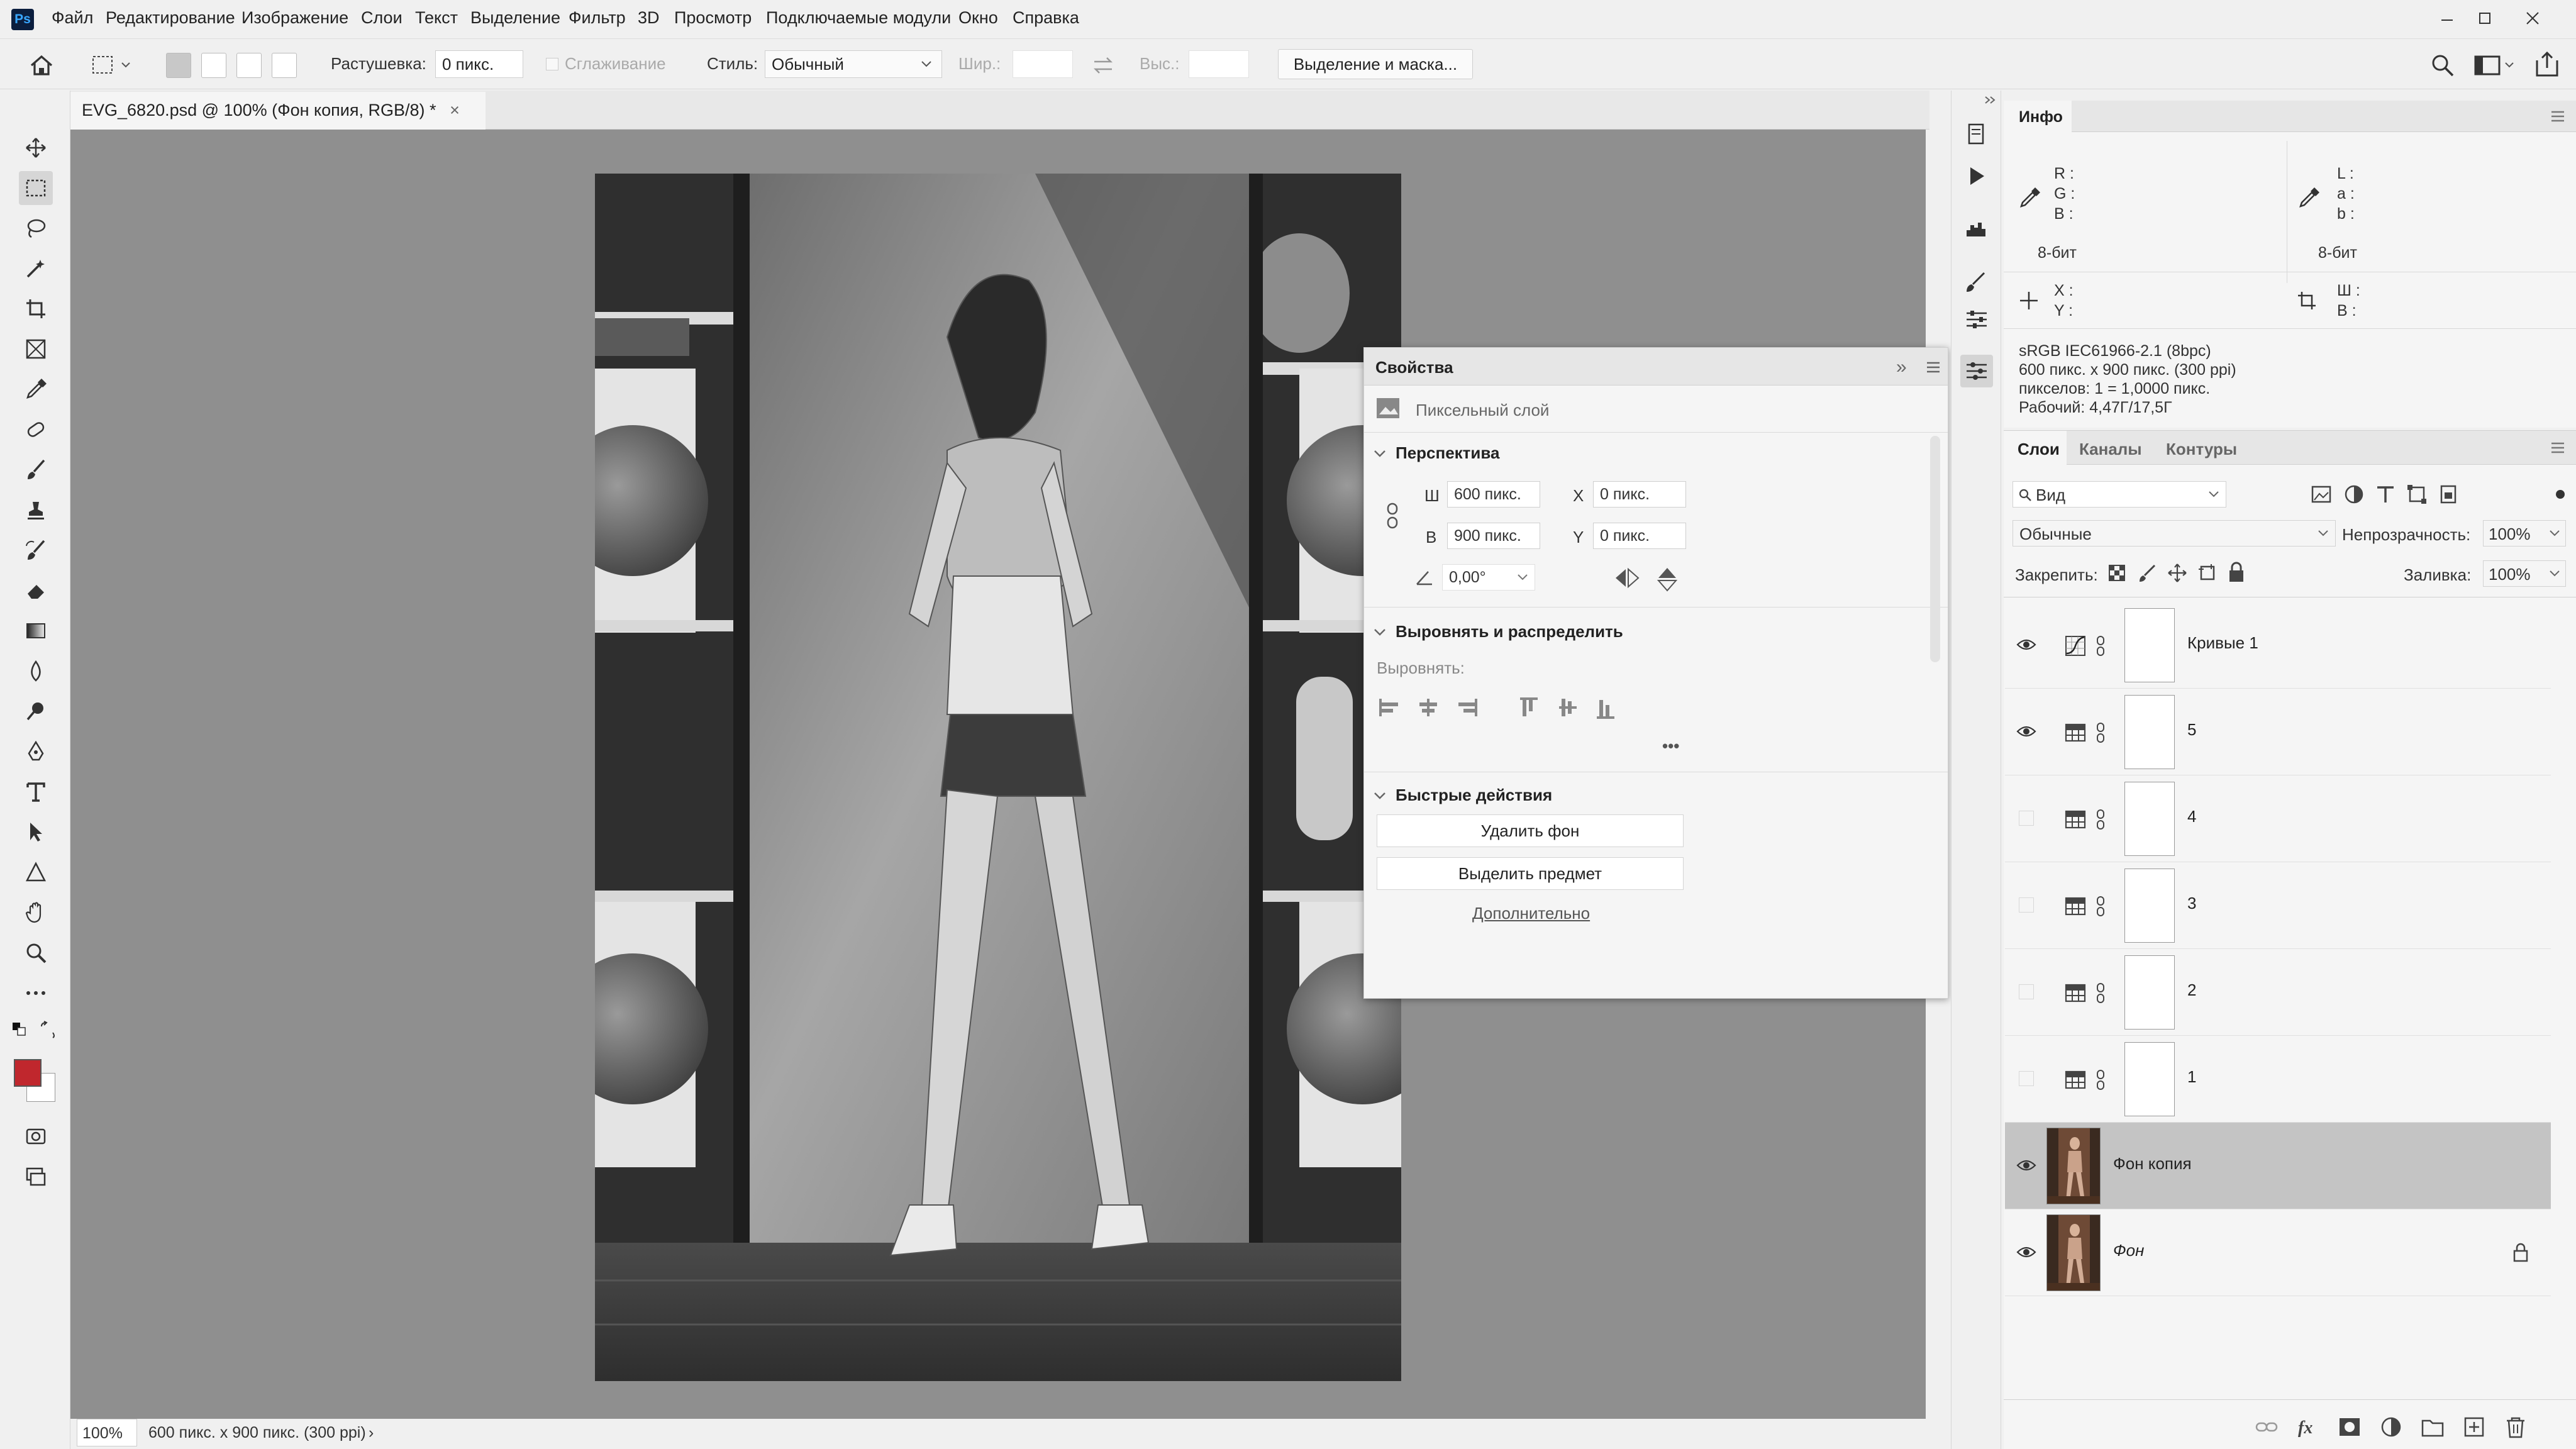 Image resolution: width=2576 pixels, height=1449 pixels. I want to click on frame-tool-icon, so click(36, 349).